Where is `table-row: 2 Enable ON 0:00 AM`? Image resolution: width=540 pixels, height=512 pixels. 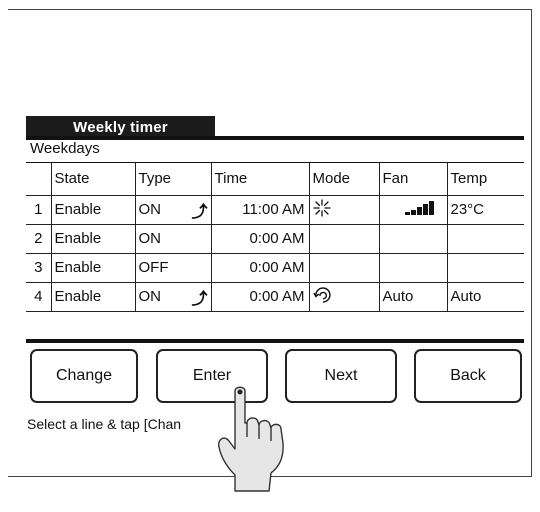 table-row: 2 Enable ON 0:00 AM is located at coordinates (275, 238).